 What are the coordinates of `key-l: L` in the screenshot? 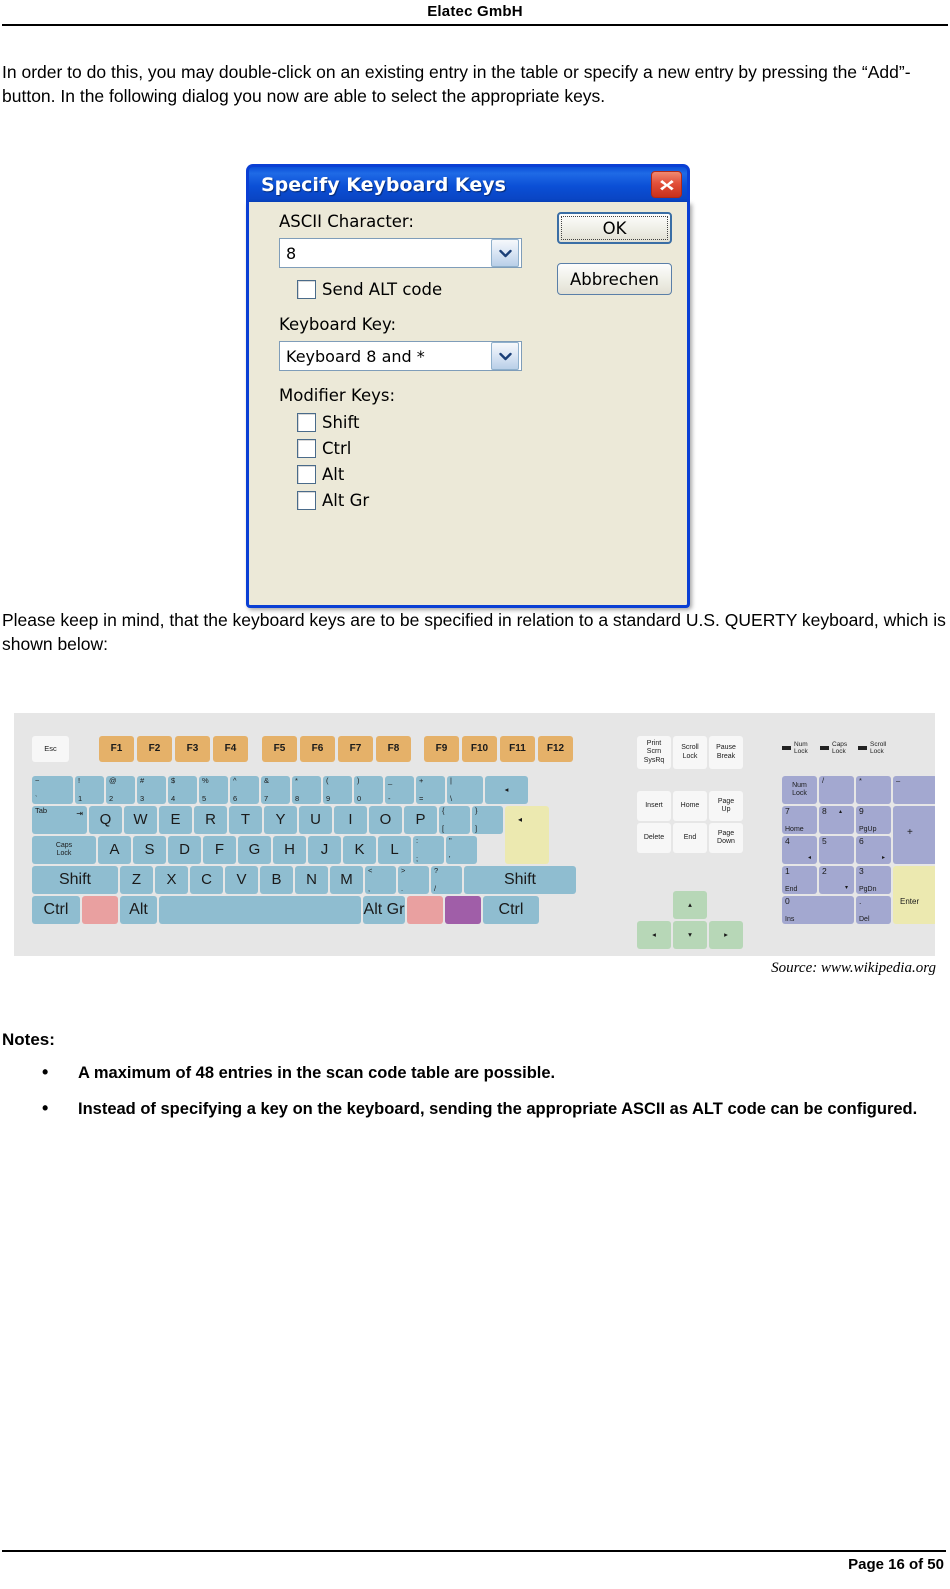 It's located at (394, 850).